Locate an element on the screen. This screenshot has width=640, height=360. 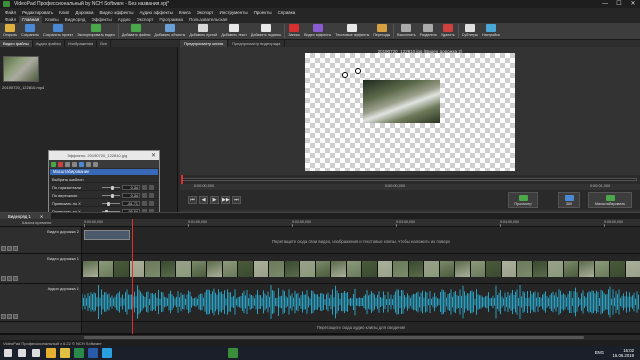
preview-action-button: 360 is located at coordinates (569, 200).